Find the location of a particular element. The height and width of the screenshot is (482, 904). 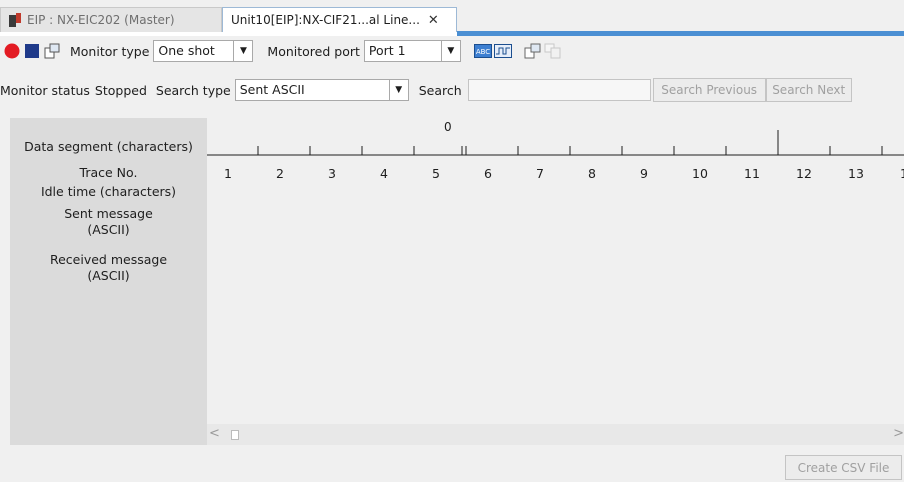

settings-button is located at coordinates (52, 51).